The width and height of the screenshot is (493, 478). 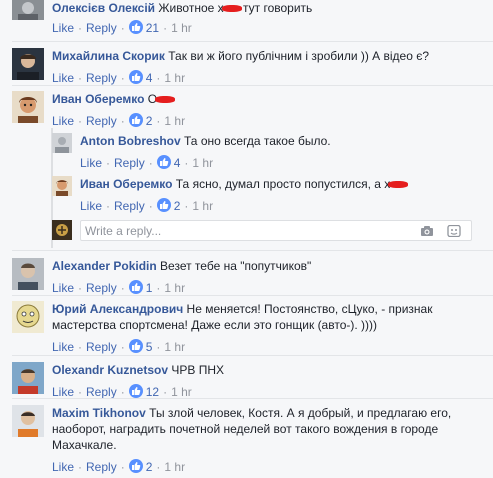 What do you see at coordinates (198, 370) in the screenshot?
I see `comment-text: ЧРВ ПНХ` at bounding box center [198, 370].